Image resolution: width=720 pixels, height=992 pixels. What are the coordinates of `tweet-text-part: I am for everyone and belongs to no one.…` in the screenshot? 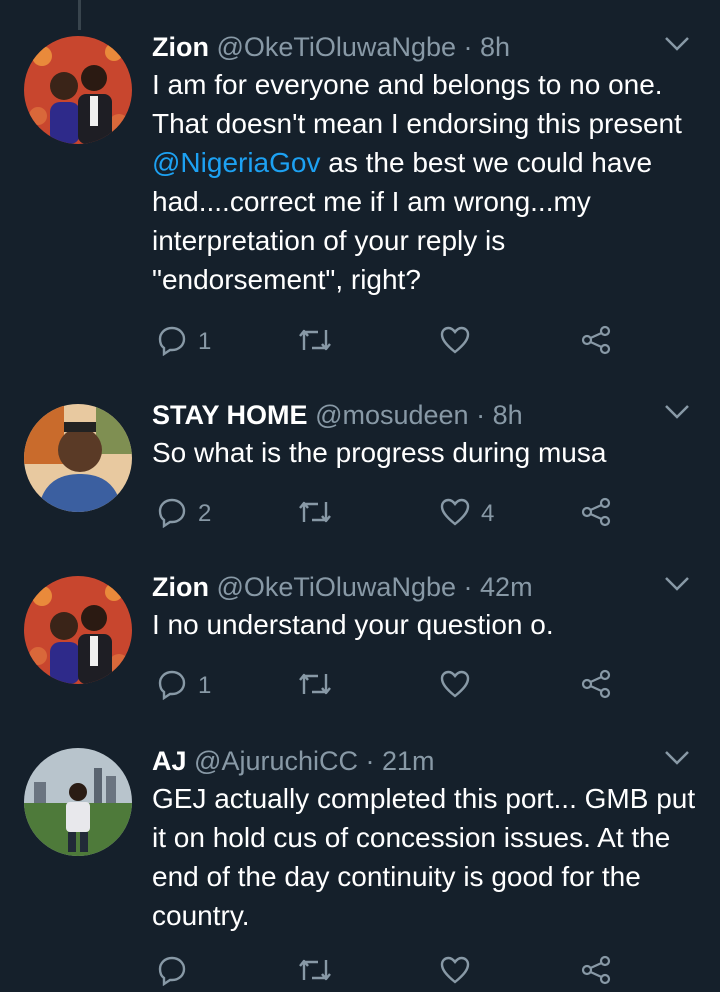 It's located at (417, 104).